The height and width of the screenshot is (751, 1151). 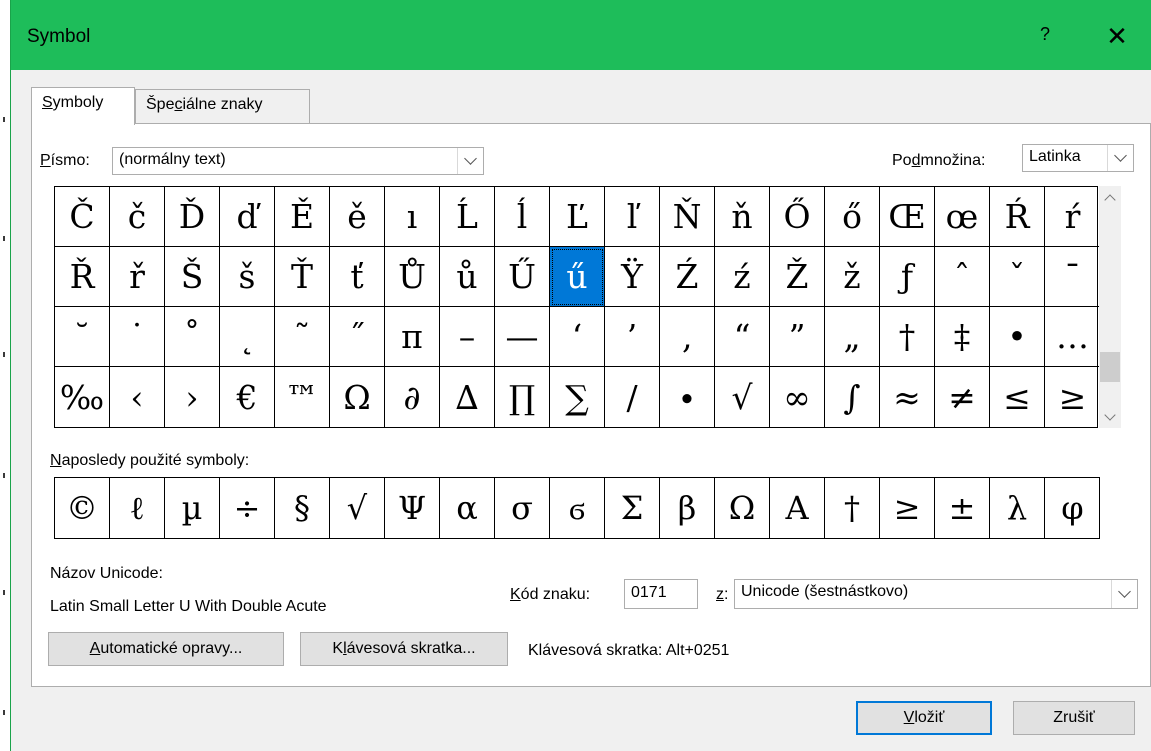 I want to click on symbol-cell: ď, so click(x=247, y=217).